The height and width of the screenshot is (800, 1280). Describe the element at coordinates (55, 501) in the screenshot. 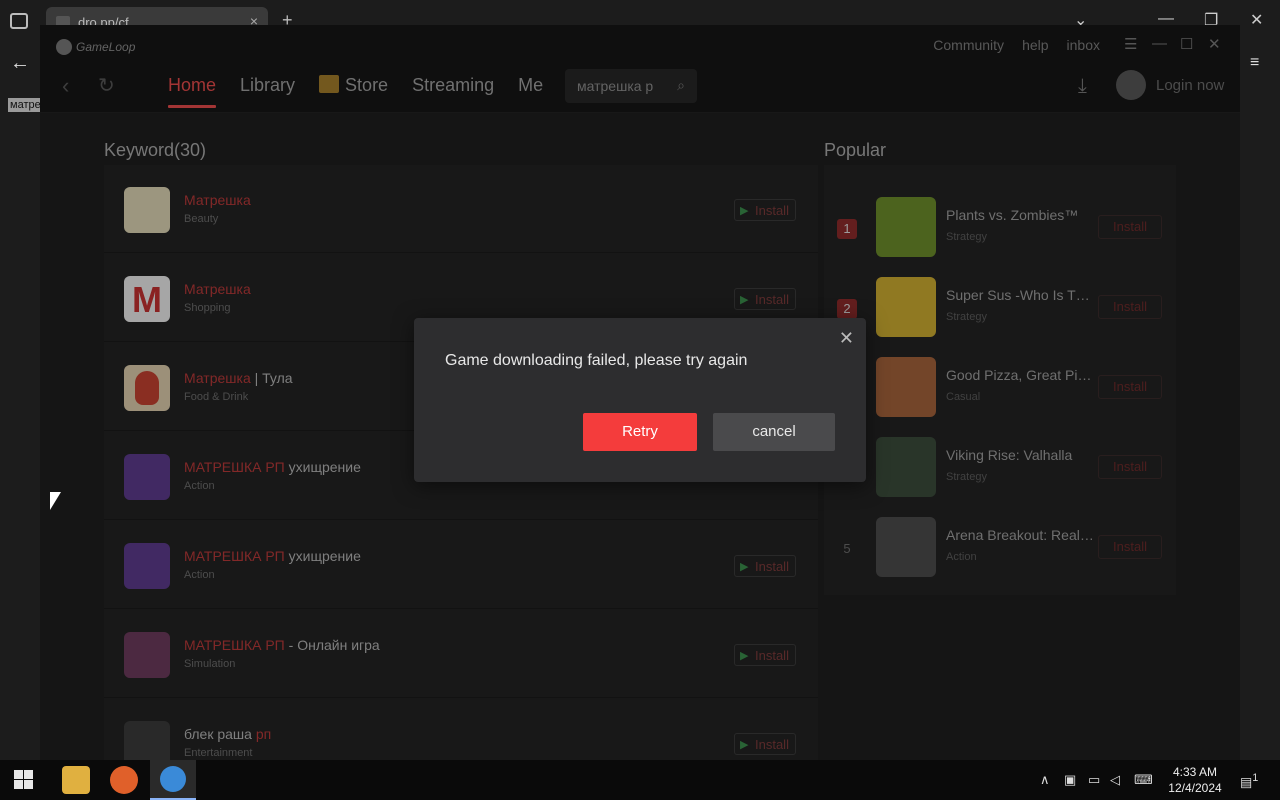

I see `mouse-cursor-icon` at that location.